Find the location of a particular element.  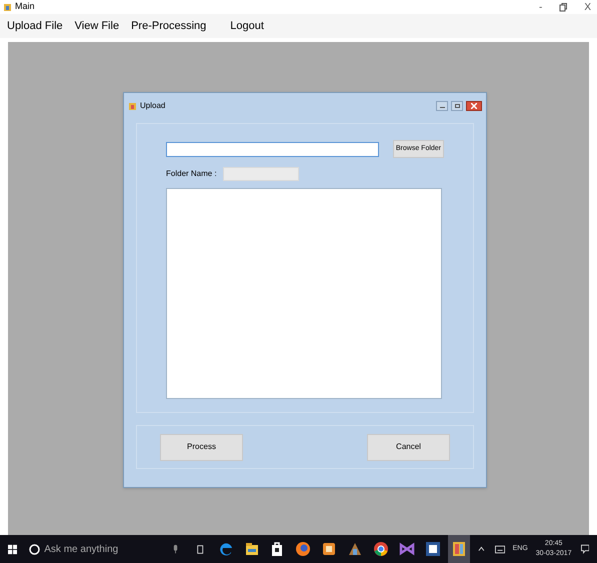

path-field is located at coordinates (272, 149).